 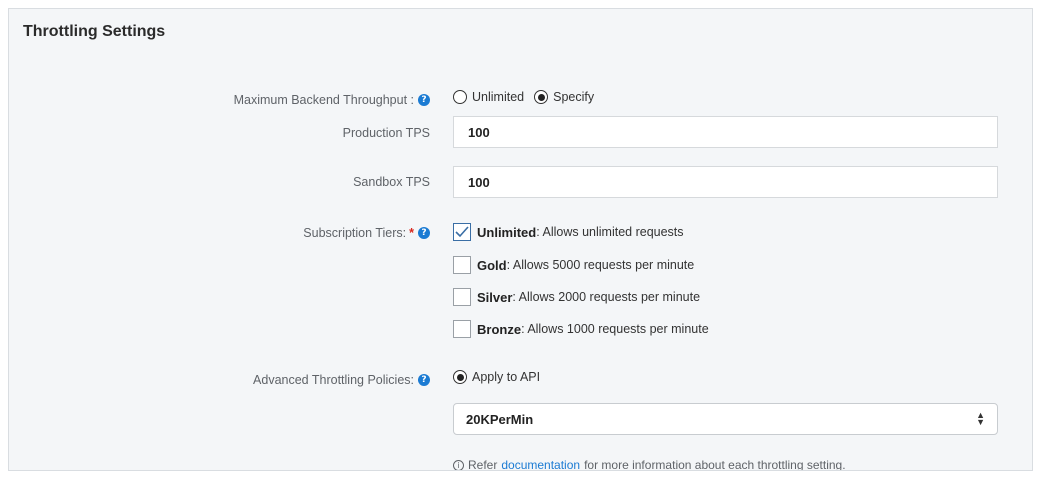 I want to click on select-arrows-icon: ▲ ▼, so click(x=980, y=418).